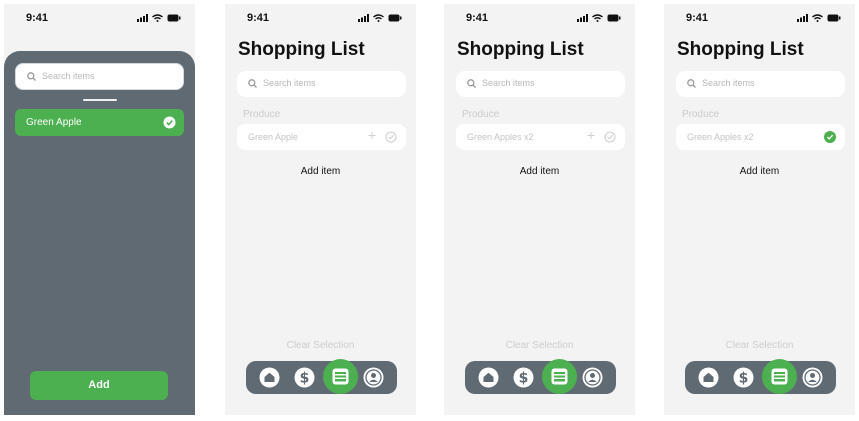 Image resolution: width=859 pixels, height=421 pixels. What do you see at coordinates (540, 137) in the screenshot?
I see `list-item: Green Apples x2 +` at bounding box center [540, 137].